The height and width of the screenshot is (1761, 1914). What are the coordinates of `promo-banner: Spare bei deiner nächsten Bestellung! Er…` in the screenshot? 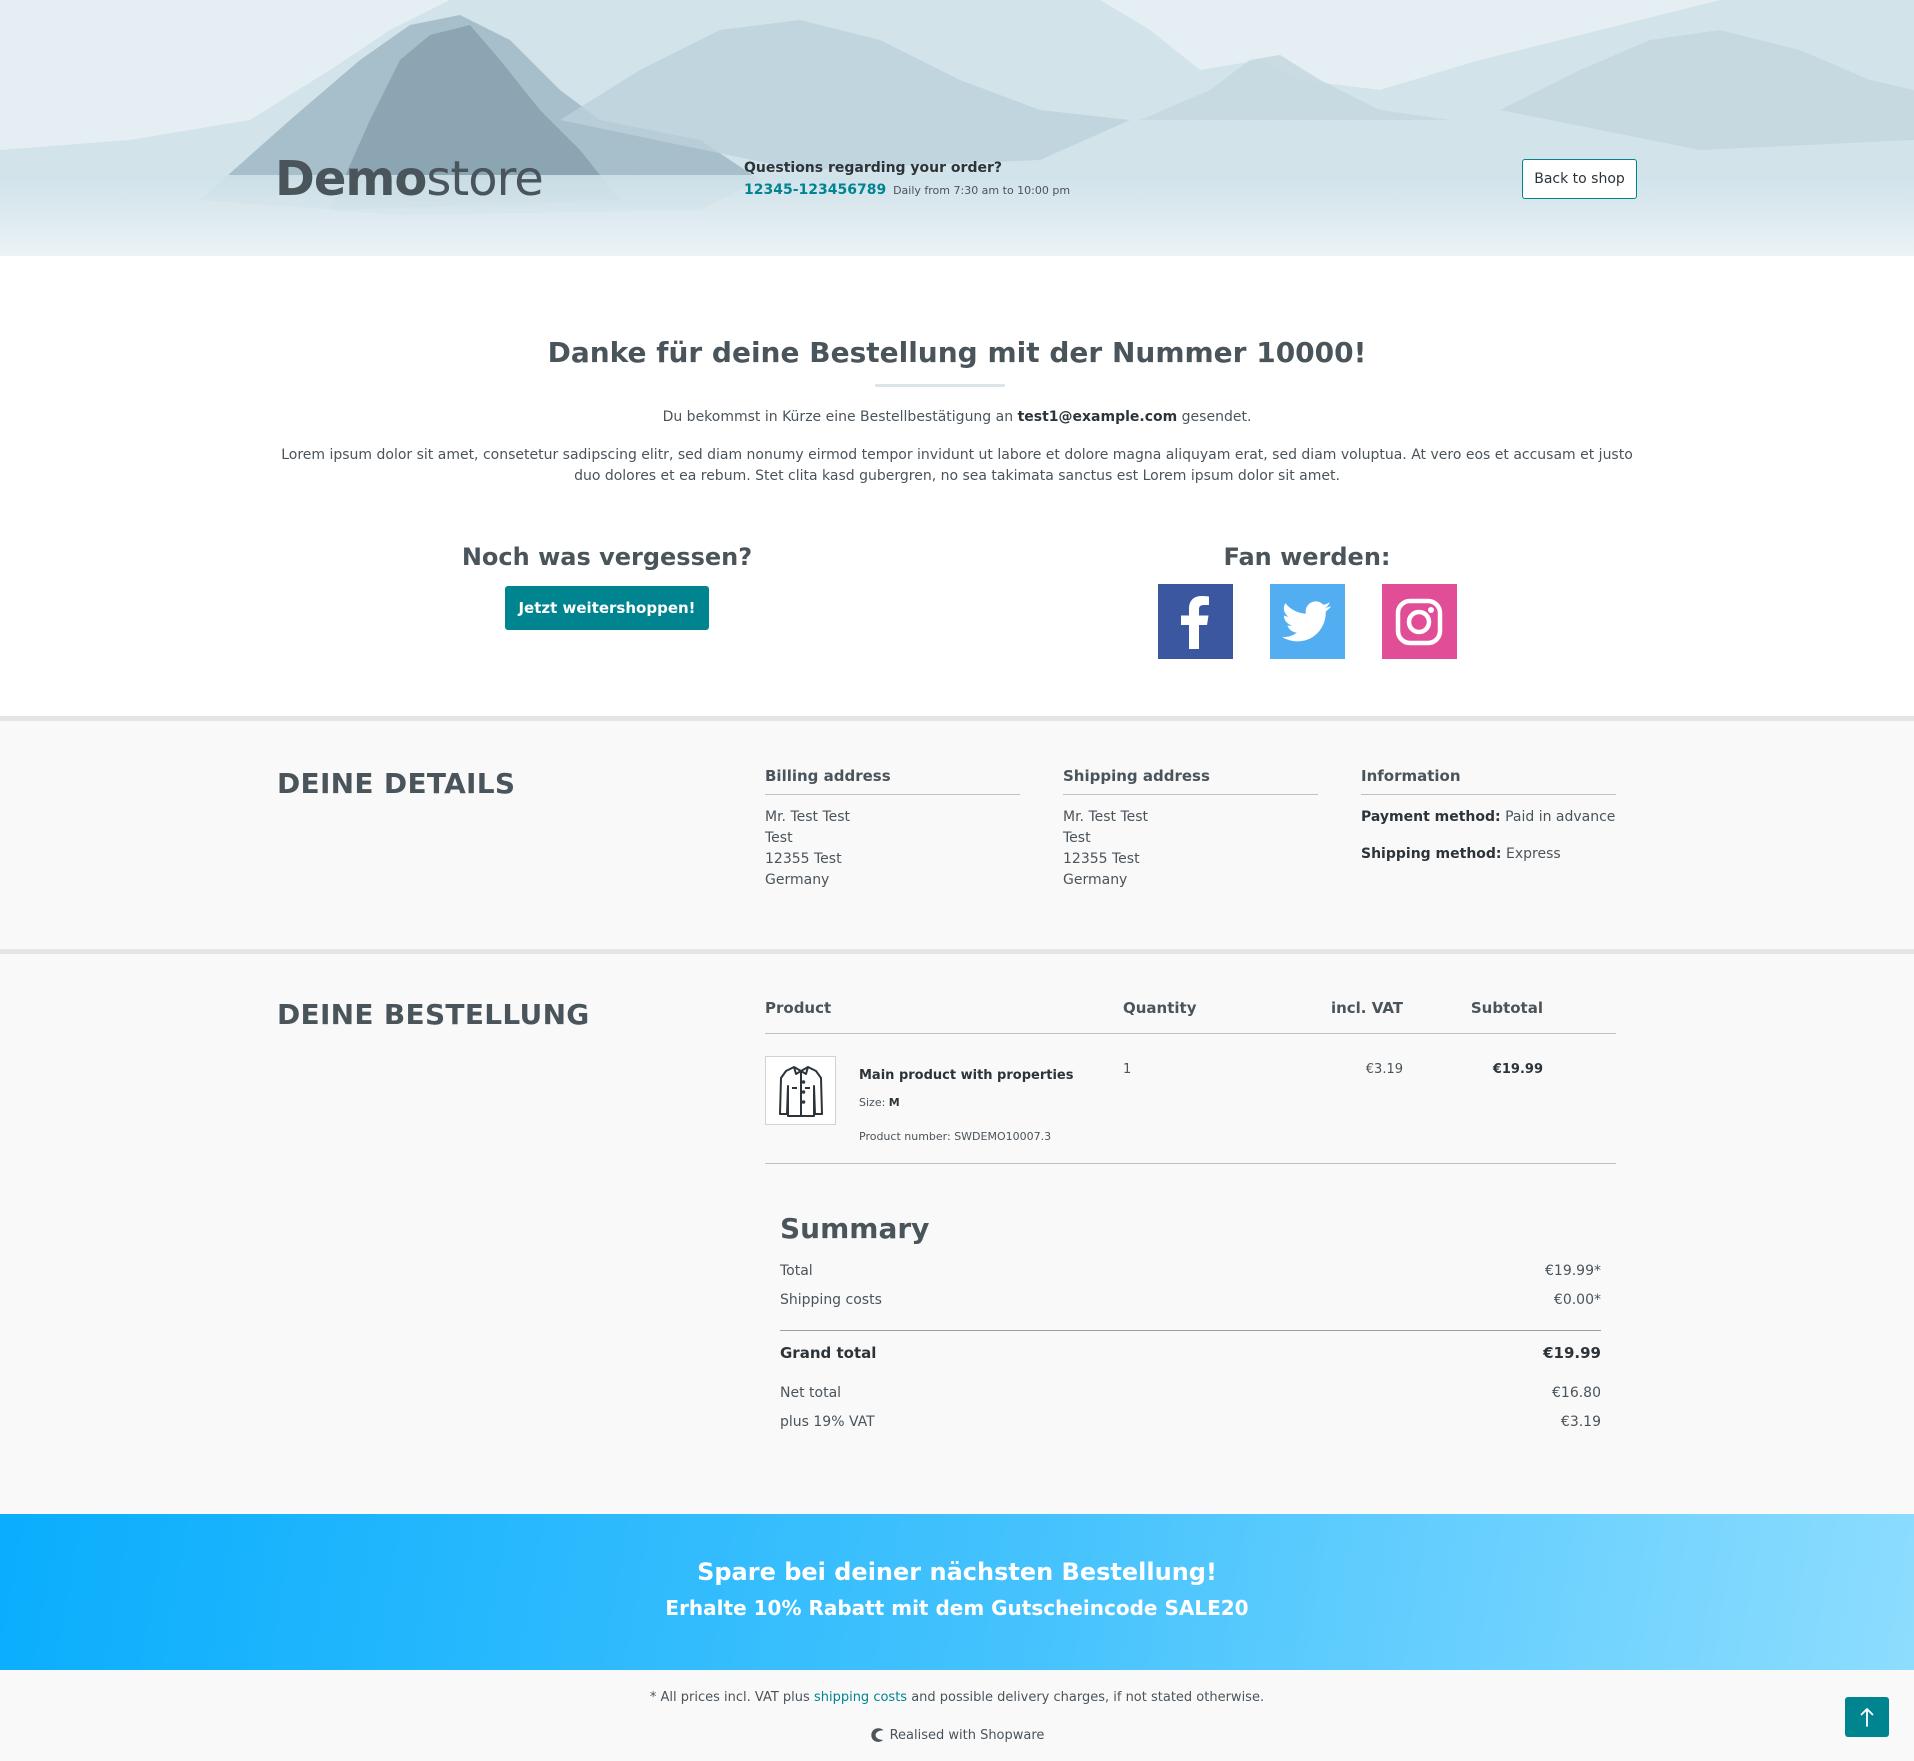 It's located at (957, 1592).